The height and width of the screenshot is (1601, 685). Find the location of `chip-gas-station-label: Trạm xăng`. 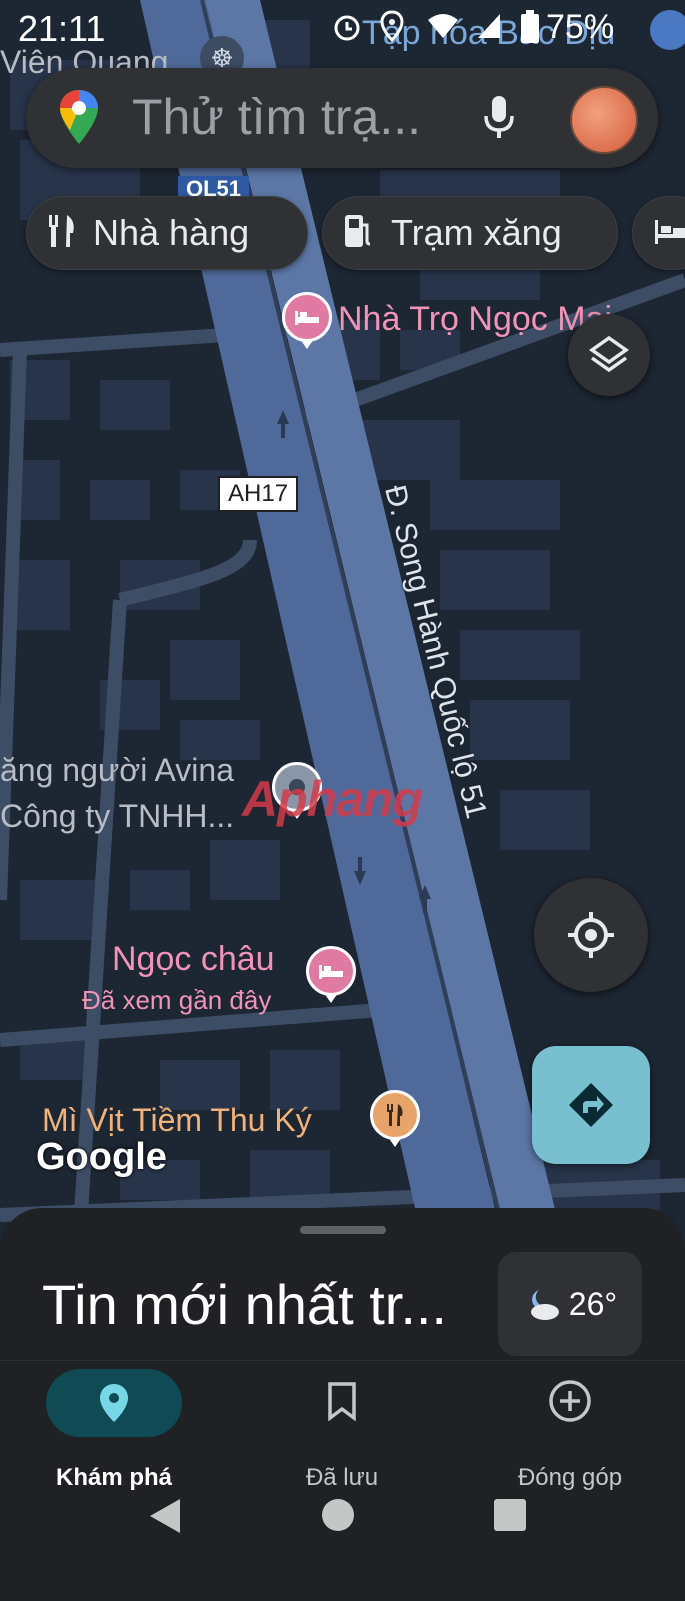

chip-gas-station-label: Trạm xăng is located at coordinates (476, 232).